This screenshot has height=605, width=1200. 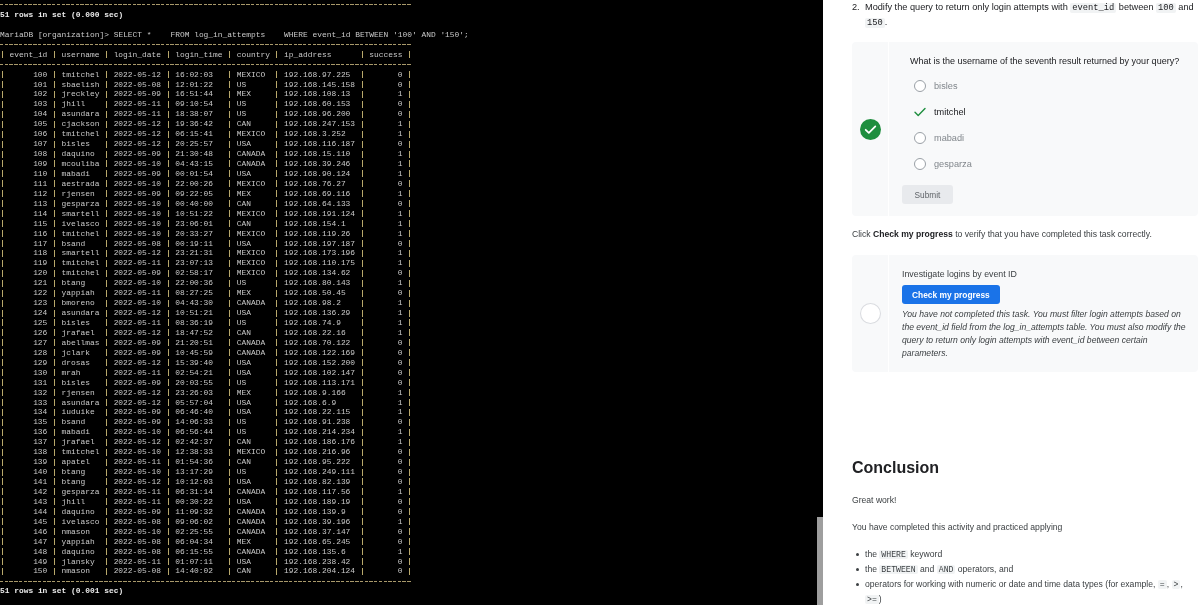 What do you see at coordinates (950, 112) in the screenshot?
I see `option-label: tmitchel` at bounding box center [950, 112].